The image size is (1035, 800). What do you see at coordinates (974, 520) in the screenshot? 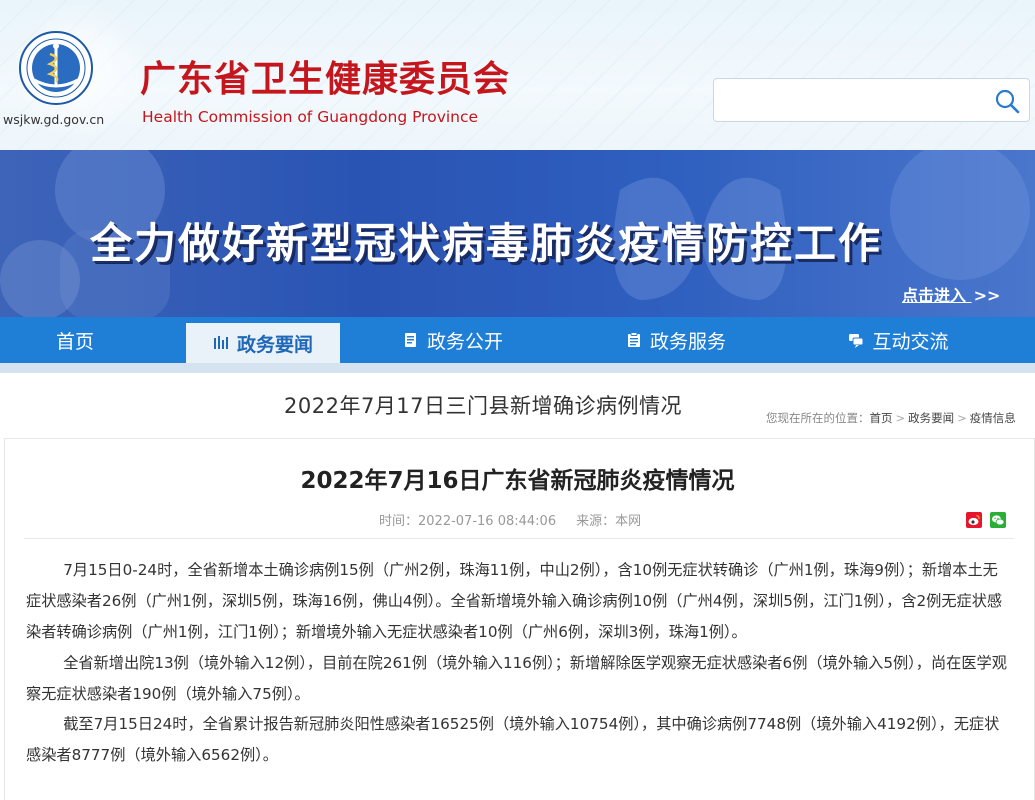
I see `weibo-icon` at bounding box center [974, 520].